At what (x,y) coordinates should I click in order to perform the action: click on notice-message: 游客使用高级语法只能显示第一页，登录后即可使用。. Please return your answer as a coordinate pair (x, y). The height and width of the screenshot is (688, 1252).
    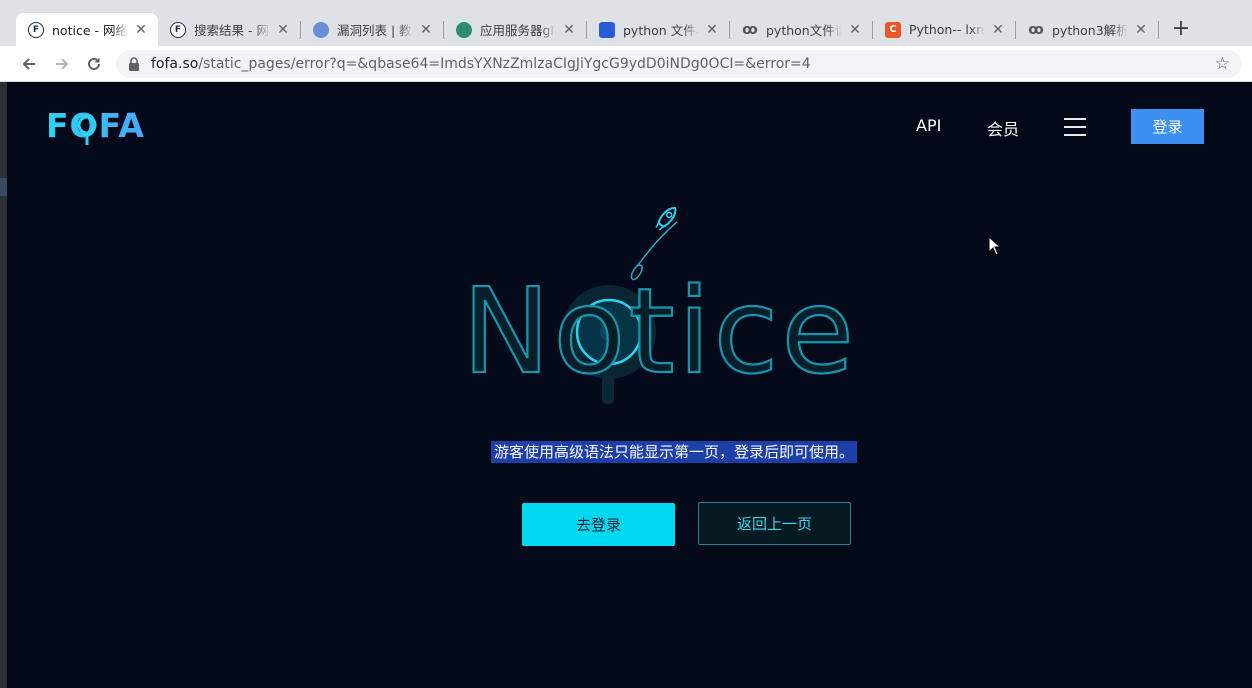
    Looking at the image, I should click on (674, 452).